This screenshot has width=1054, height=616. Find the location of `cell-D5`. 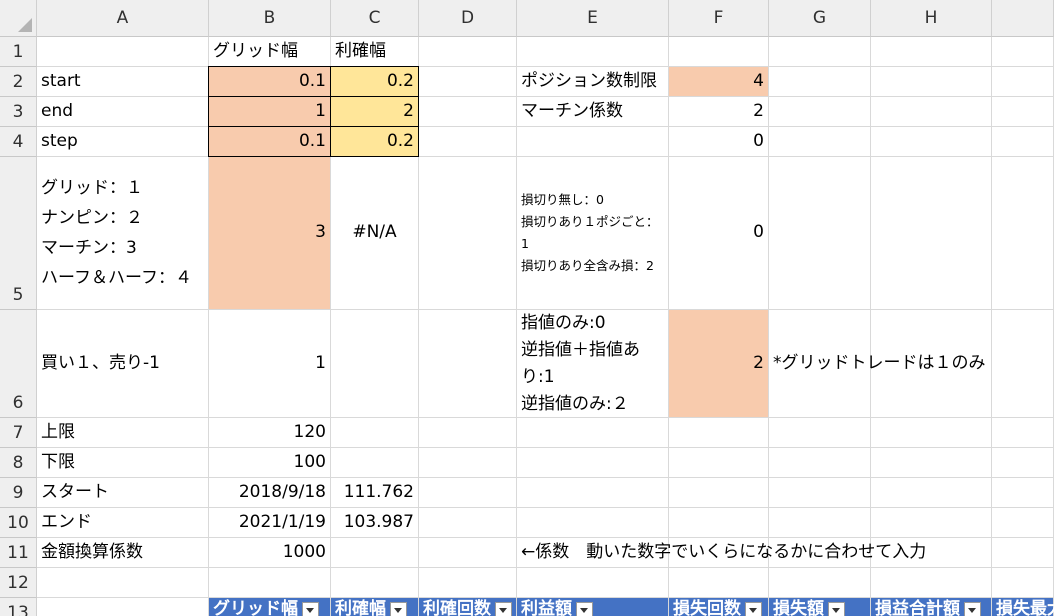

cell-D5 is located at coordinates (468, 233).